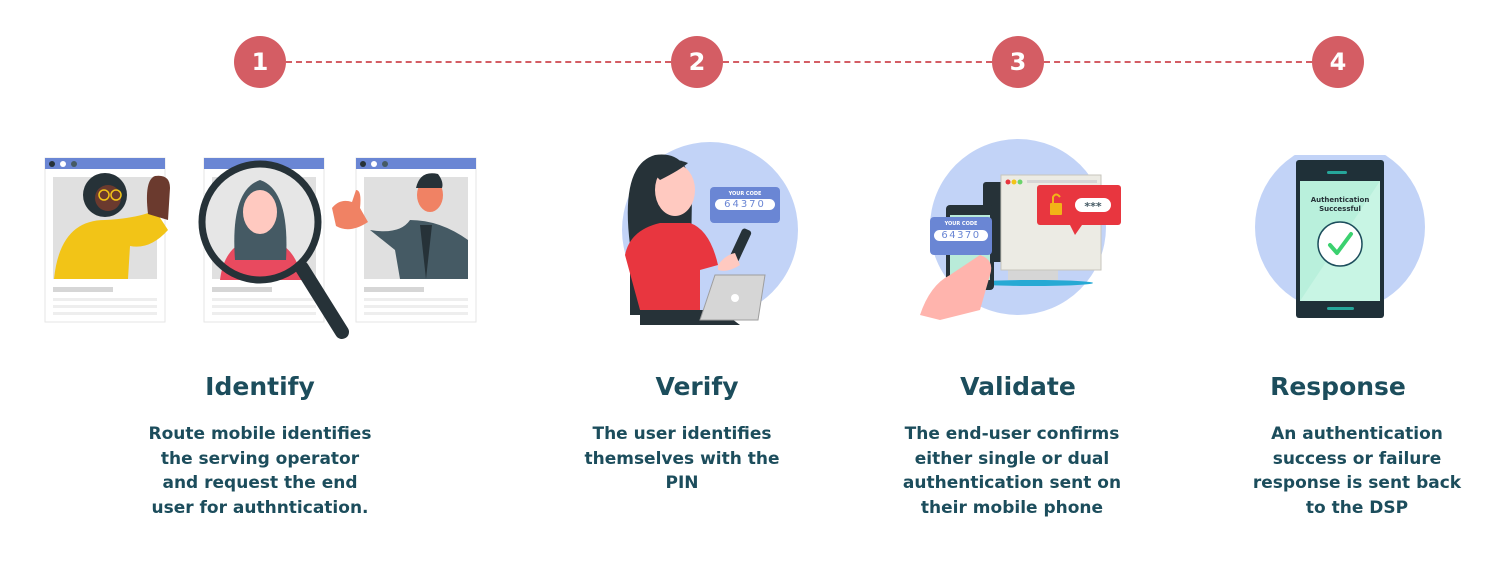 This screenshot has width=1500, height=564. I want to click on validate-illustration: YOUR CODE 64370 ***, so click(1020, 230).